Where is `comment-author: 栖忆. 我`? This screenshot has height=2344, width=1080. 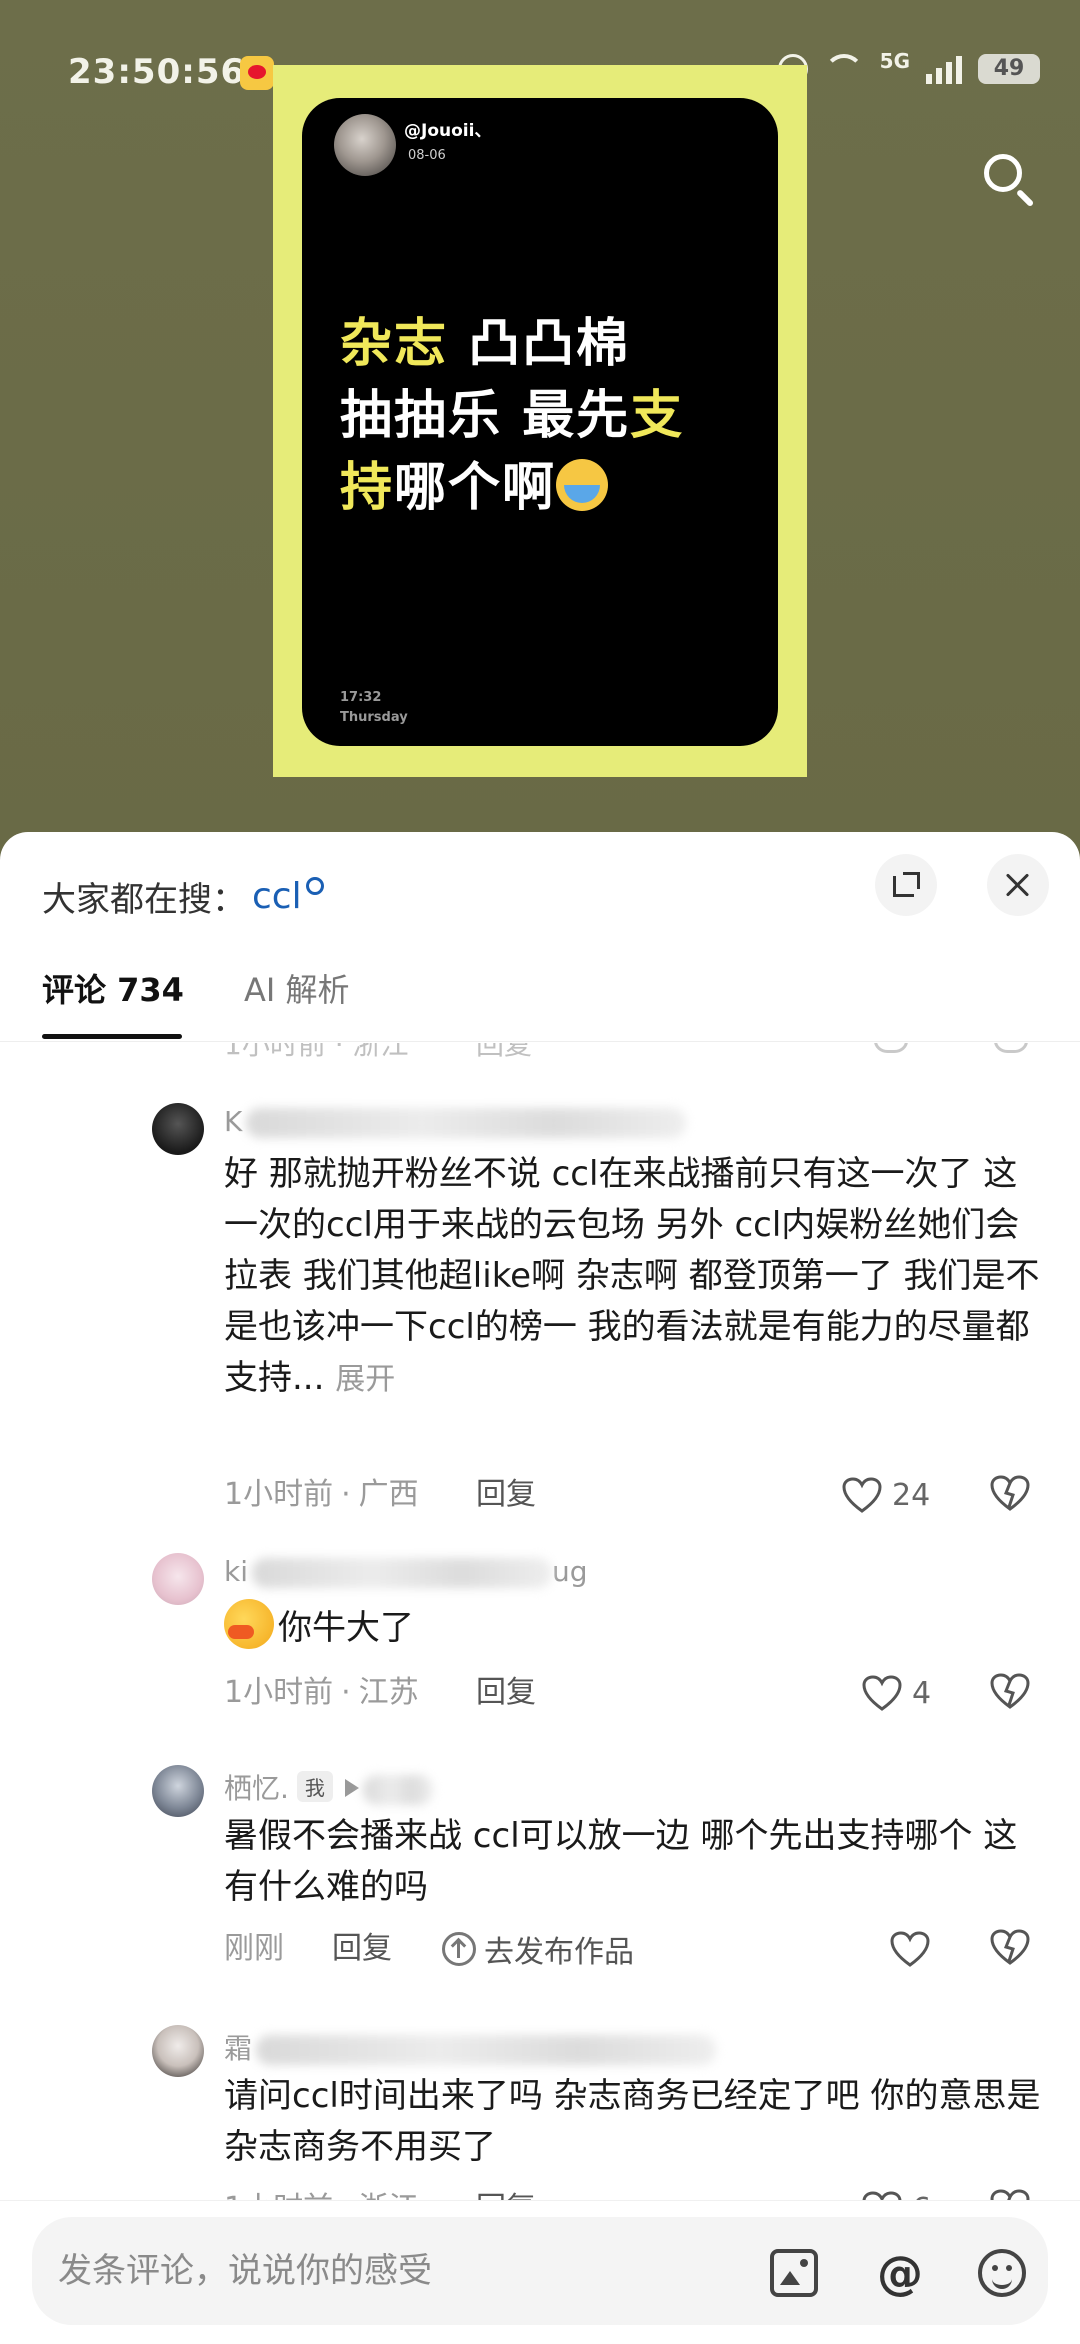 comment-author: 栖忆. 我 is located at coordinates (328, 1787).